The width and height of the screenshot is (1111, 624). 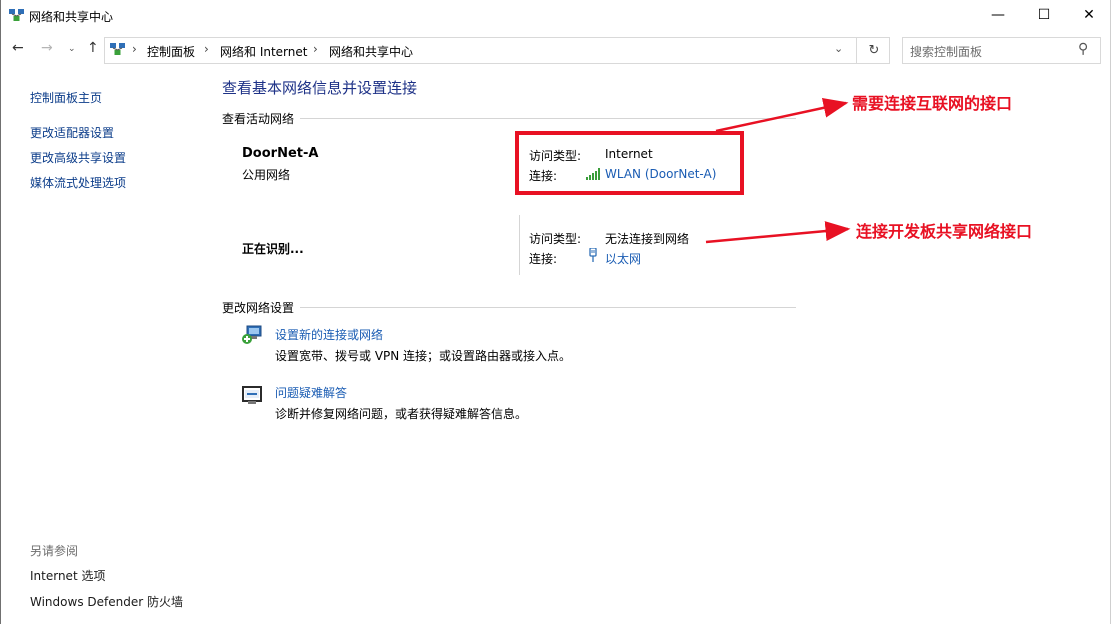 What do you see at coordinates (47, 48) in the screenshot?
I see `forward-arrow-icon: →` at bounding box center [47, 48].